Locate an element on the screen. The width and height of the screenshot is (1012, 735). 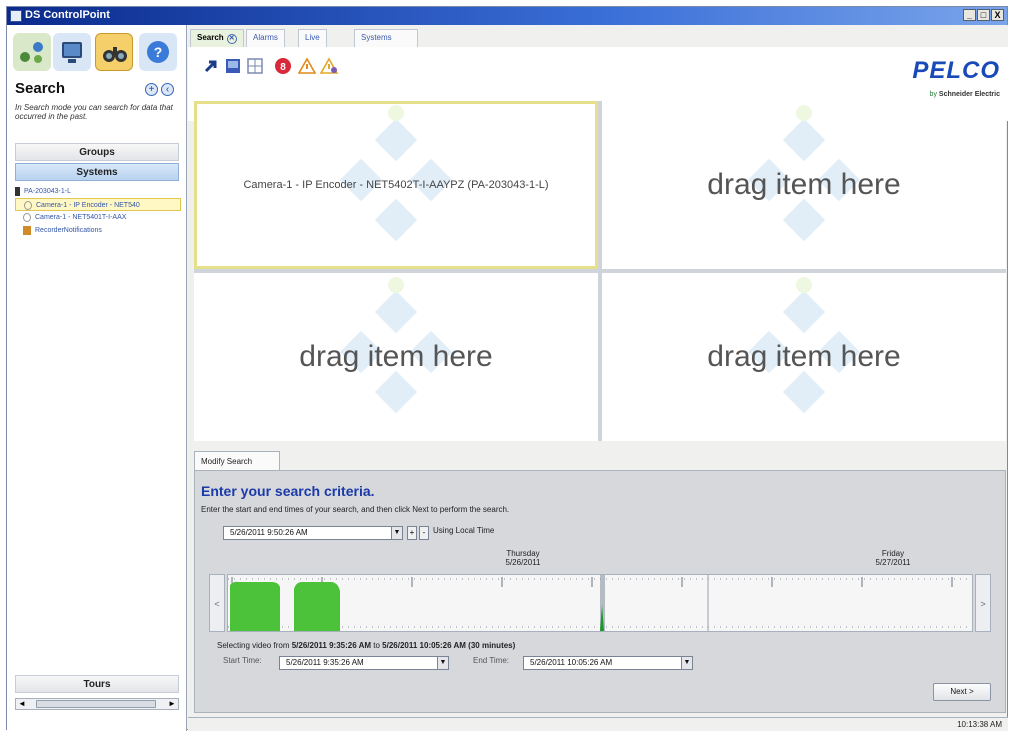
decrement-button: - is located at coordinates (424, 533).